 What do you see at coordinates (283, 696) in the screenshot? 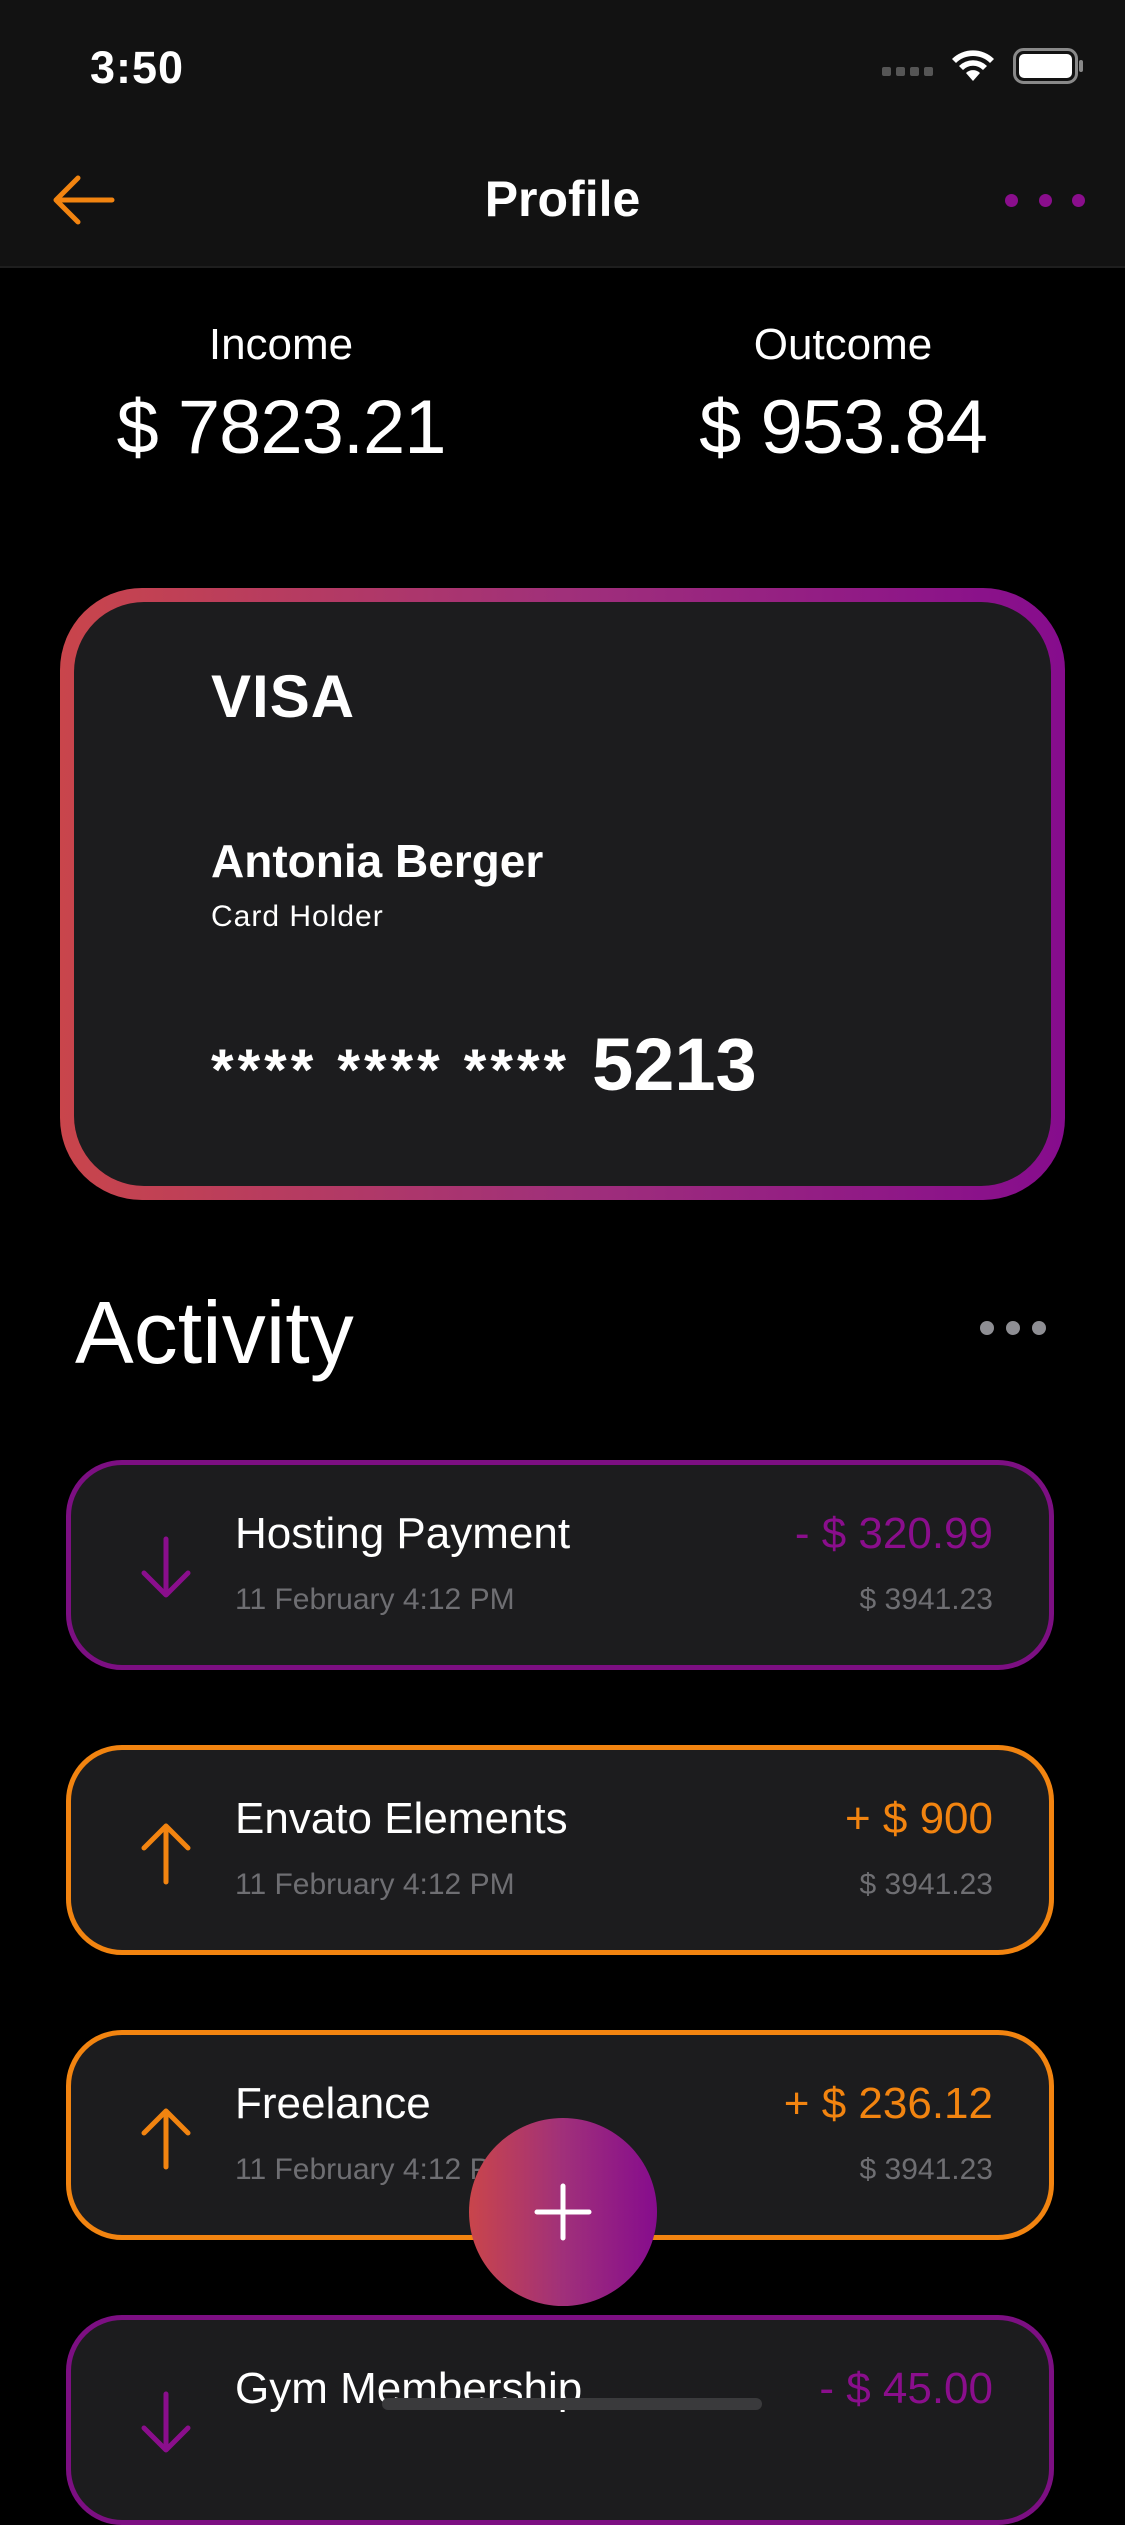
I see `card-brand: VISA` at bounding box center [283, 696].